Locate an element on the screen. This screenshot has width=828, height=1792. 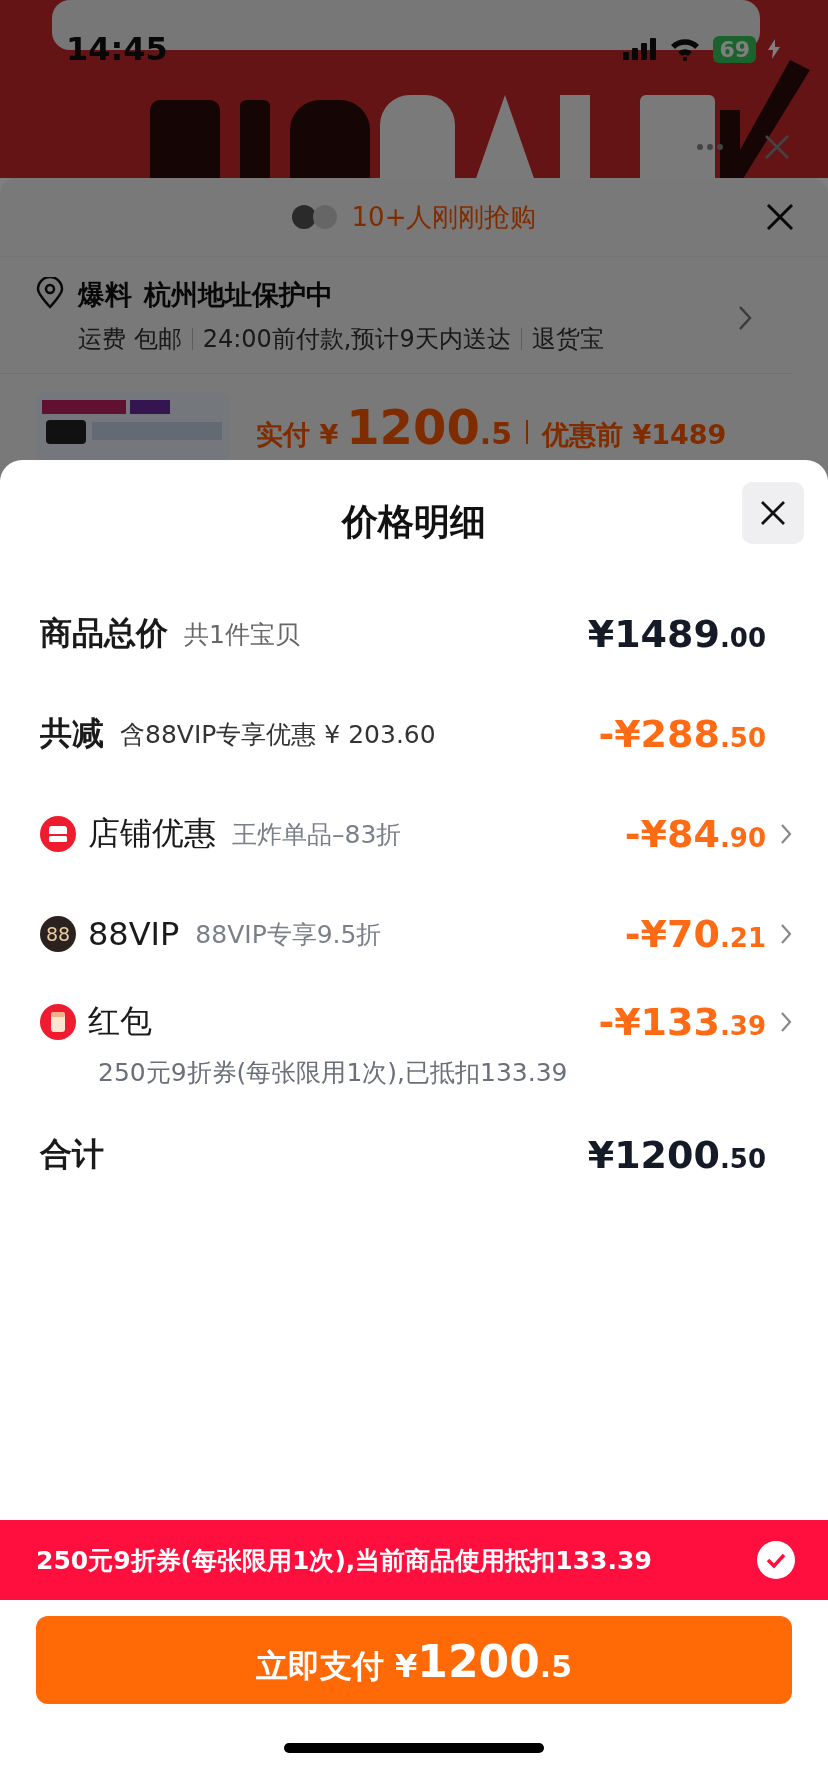
row-label: 88VIP is located at coordinates (134, 934).